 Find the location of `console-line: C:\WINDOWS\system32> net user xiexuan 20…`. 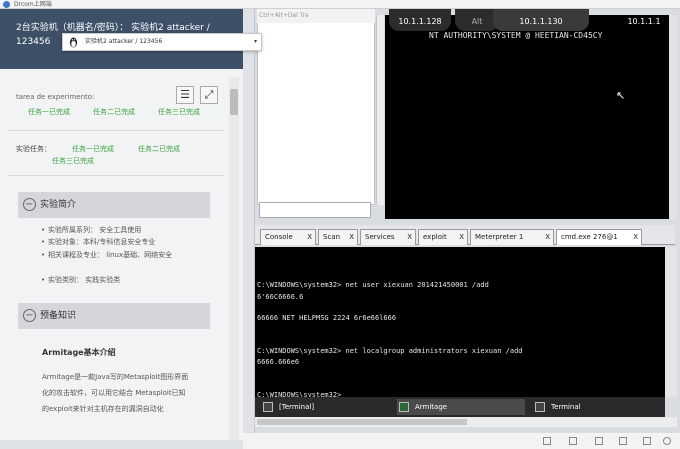

console-line: C:\WINDOWS\system32> net user xiexuan 20… is located at coordinates (373, 285).